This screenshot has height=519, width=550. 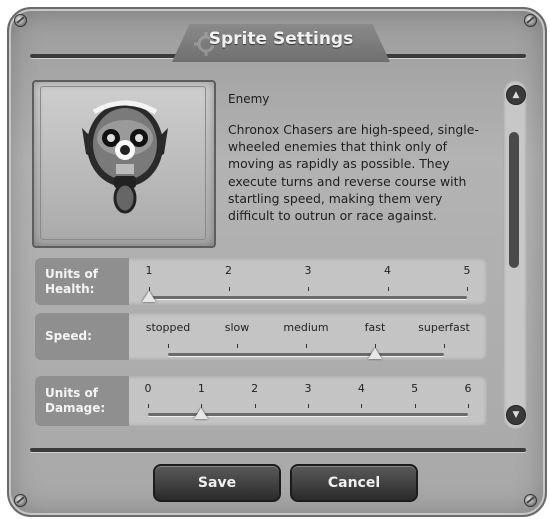 I want to click on health-label: Units of Health:, so click(x=82, y=281).